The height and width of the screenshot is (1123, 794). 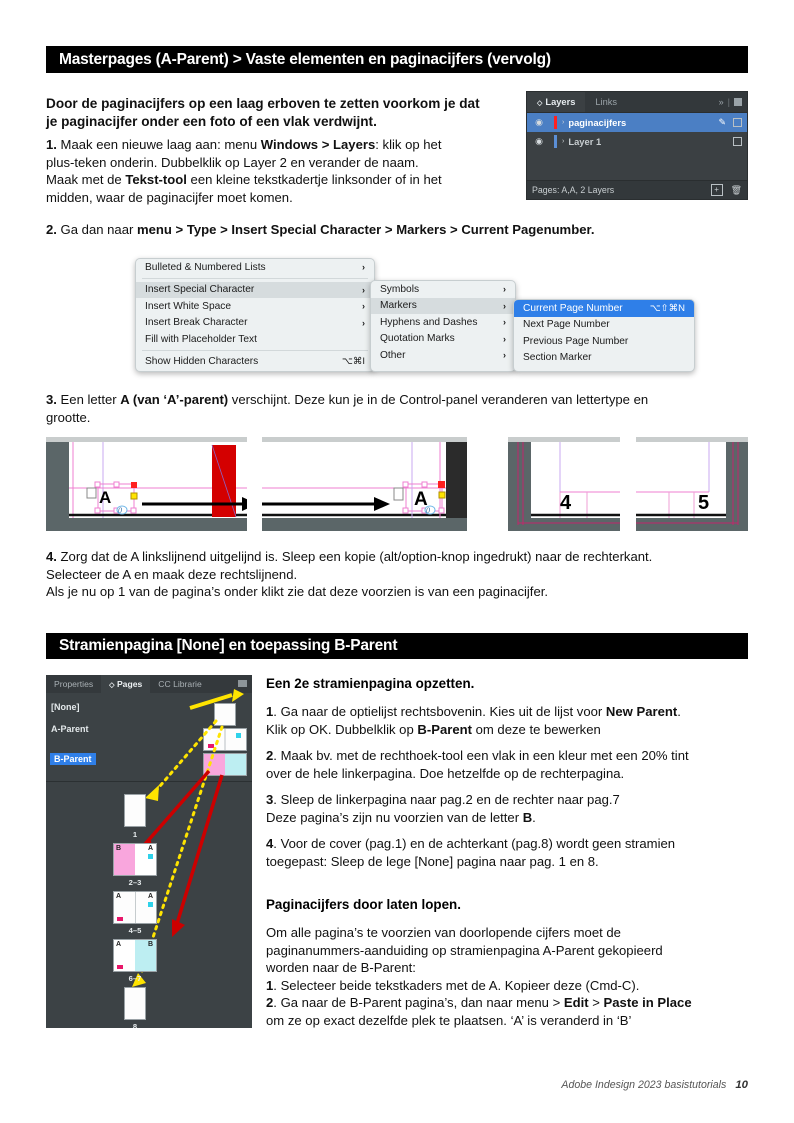 What do you see at coordinates (149, 781) in the screenshot?
I see `panel-divider` at bounding box center [149, 781].